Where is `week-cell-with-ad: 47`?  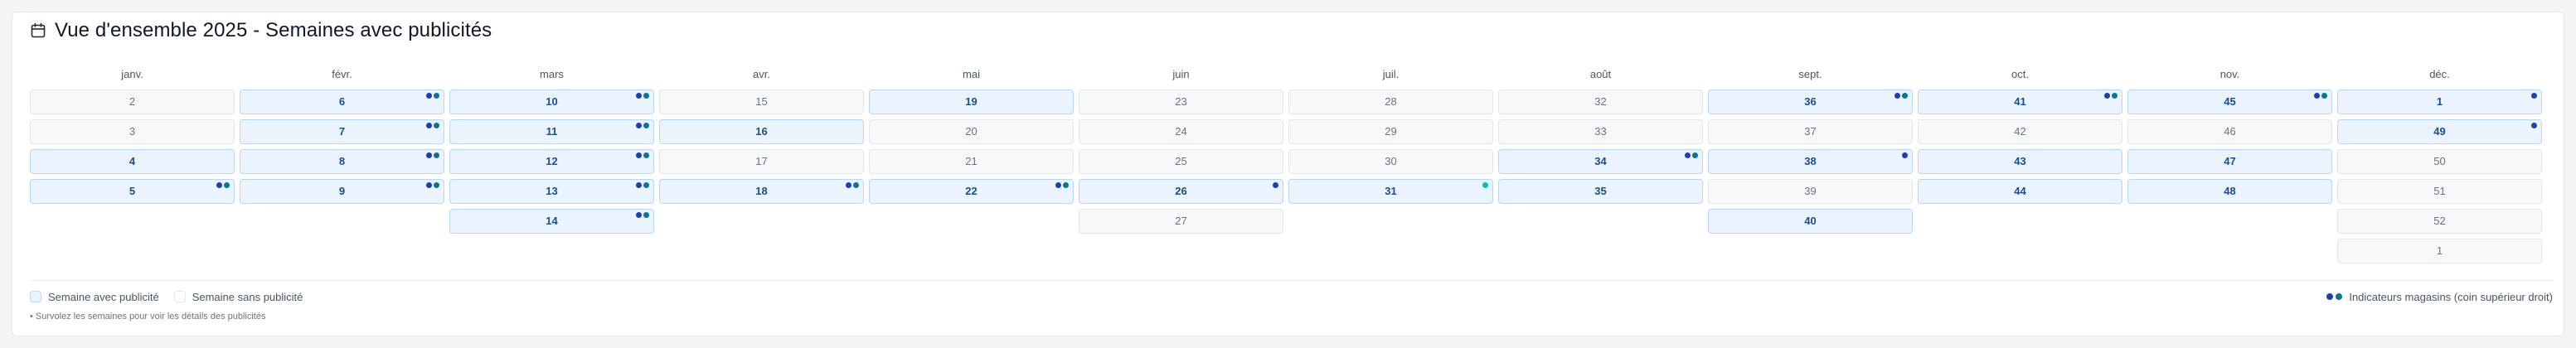 week-cell-with-ad: 47 is located at coordinates (2229, 162).